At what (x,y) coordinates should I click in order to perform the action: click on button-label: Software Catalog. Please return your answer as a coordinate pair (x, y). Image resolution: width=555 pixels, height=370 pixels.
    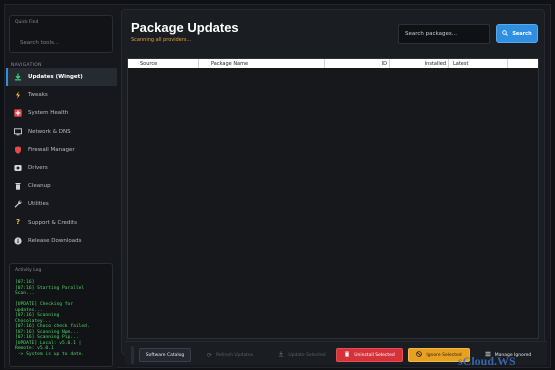
    Looking at the image, I should click on (165, 355).